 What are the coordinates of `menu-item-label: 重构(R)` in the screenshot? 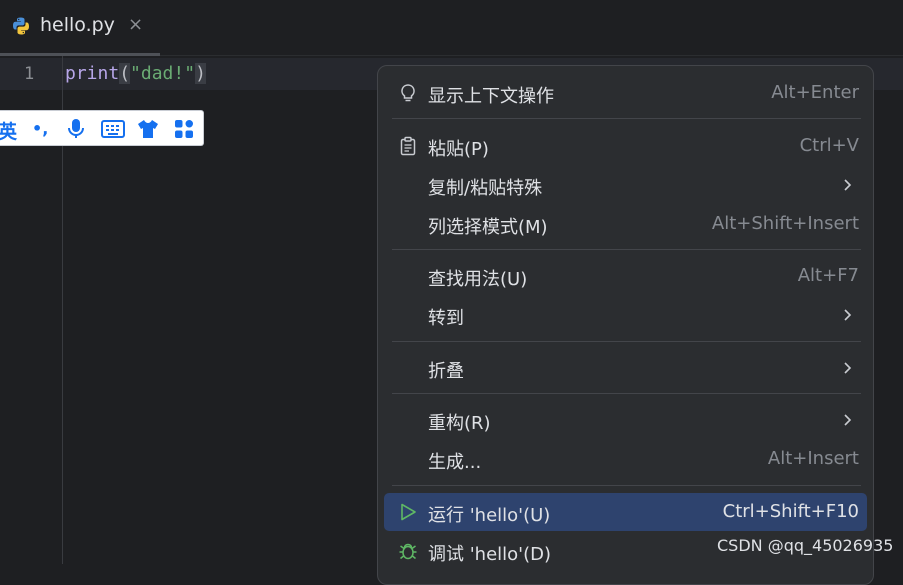 It's located at (459, 423).